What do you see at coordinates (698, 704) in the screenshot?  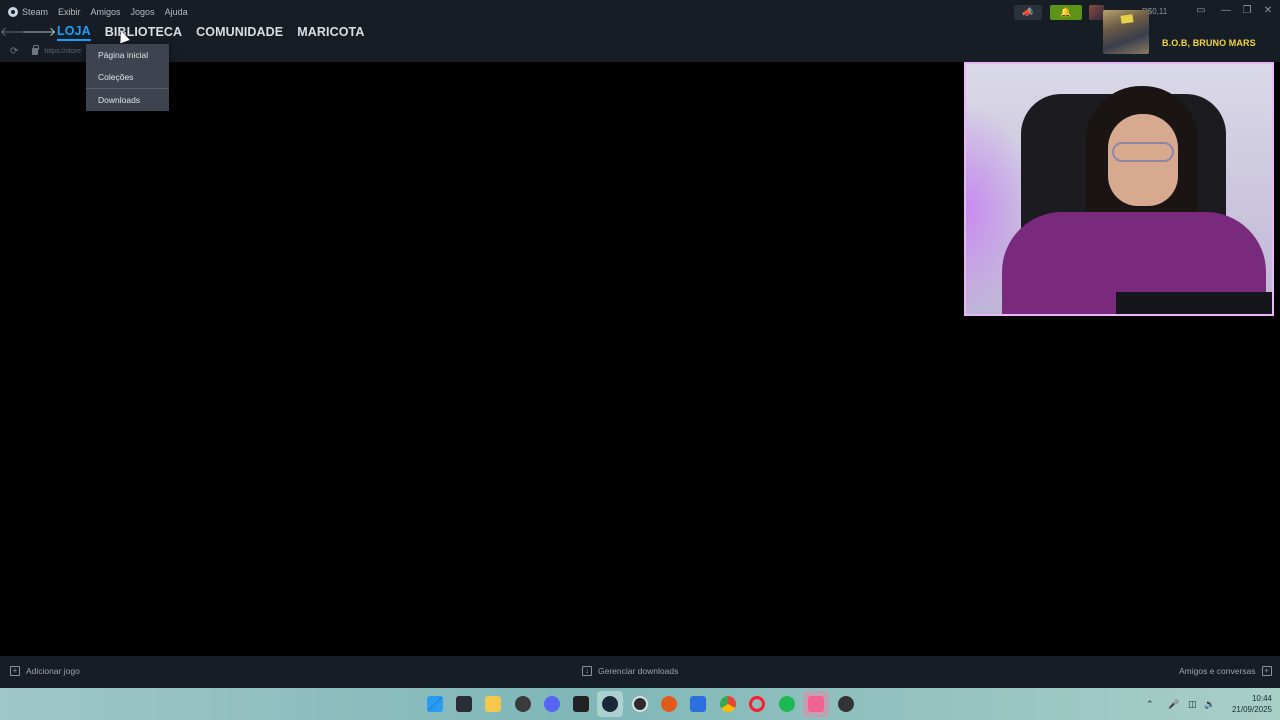 I see `battlenet-icon` at bounding box center [698, 704].